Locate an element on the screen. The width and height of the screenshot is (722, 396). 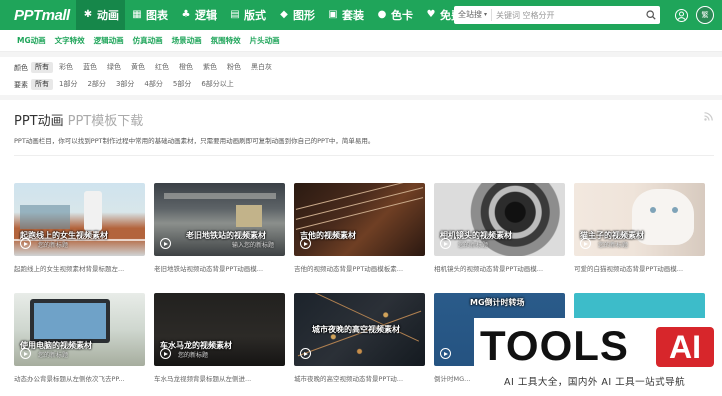
watermark-tools-text: TOOLS is located at coordinates (554, 345).